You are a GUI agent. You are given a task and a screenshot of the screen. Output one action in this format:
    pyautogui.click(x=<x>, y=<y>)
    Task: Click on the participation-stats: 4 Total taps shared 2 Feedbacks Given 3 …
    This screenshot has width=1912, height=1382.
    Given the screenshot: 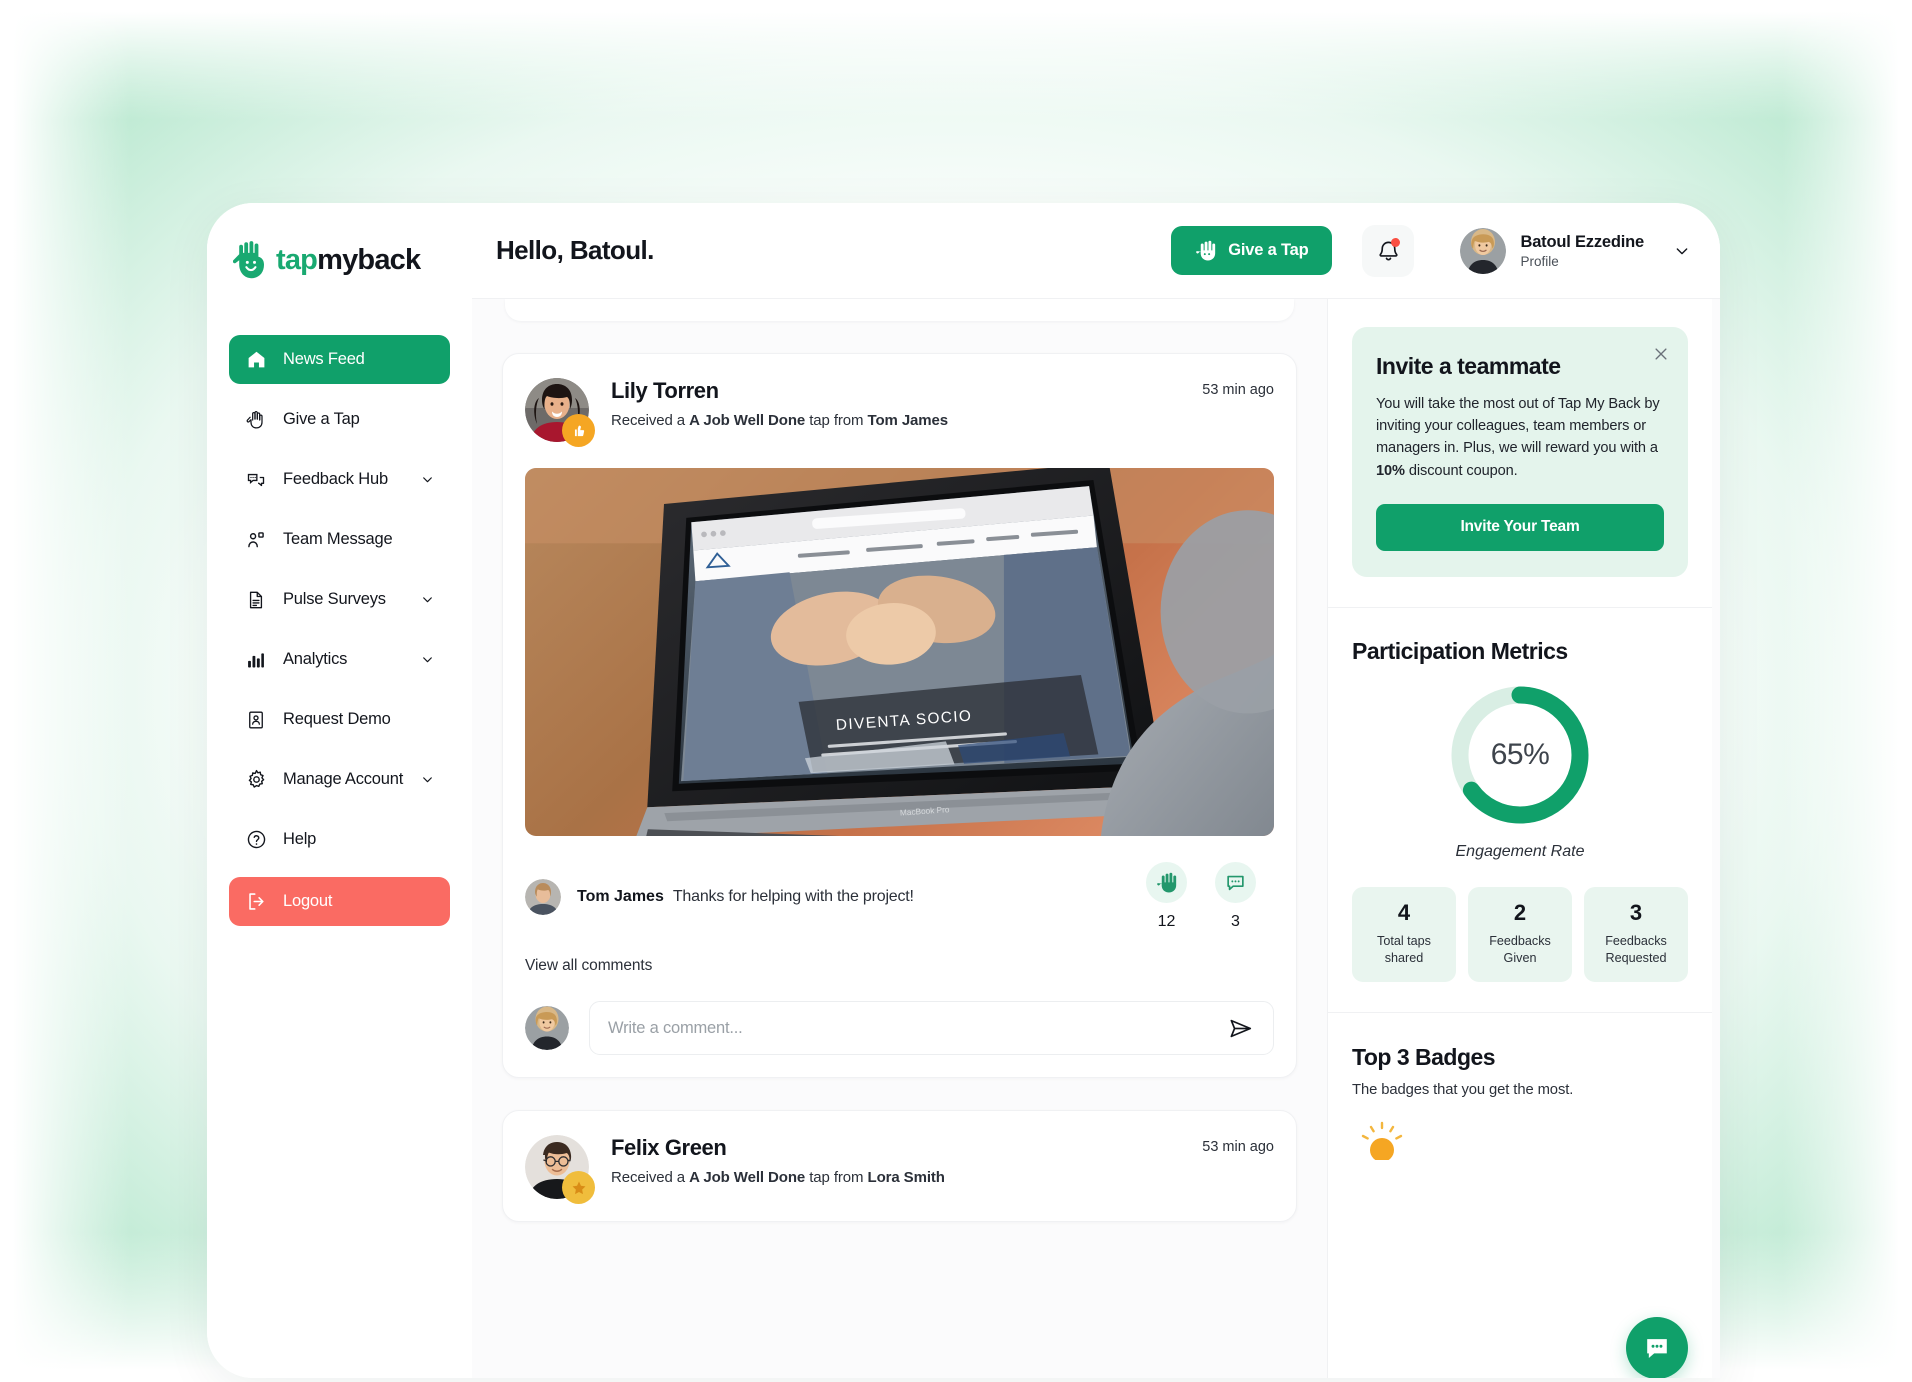 What is the action you would take?
    pyautogui.click(x=1520, y=934)
    